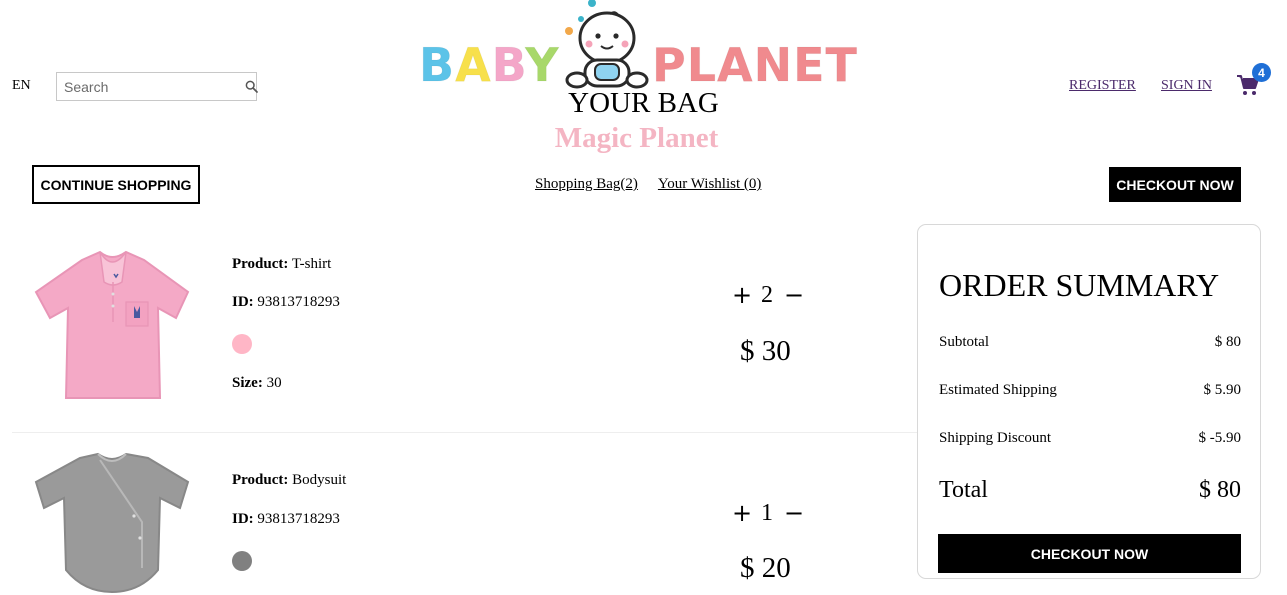 The image size is (1287, 595). I want to click on quantity-stepper: + 1 −, so click(768, 513).